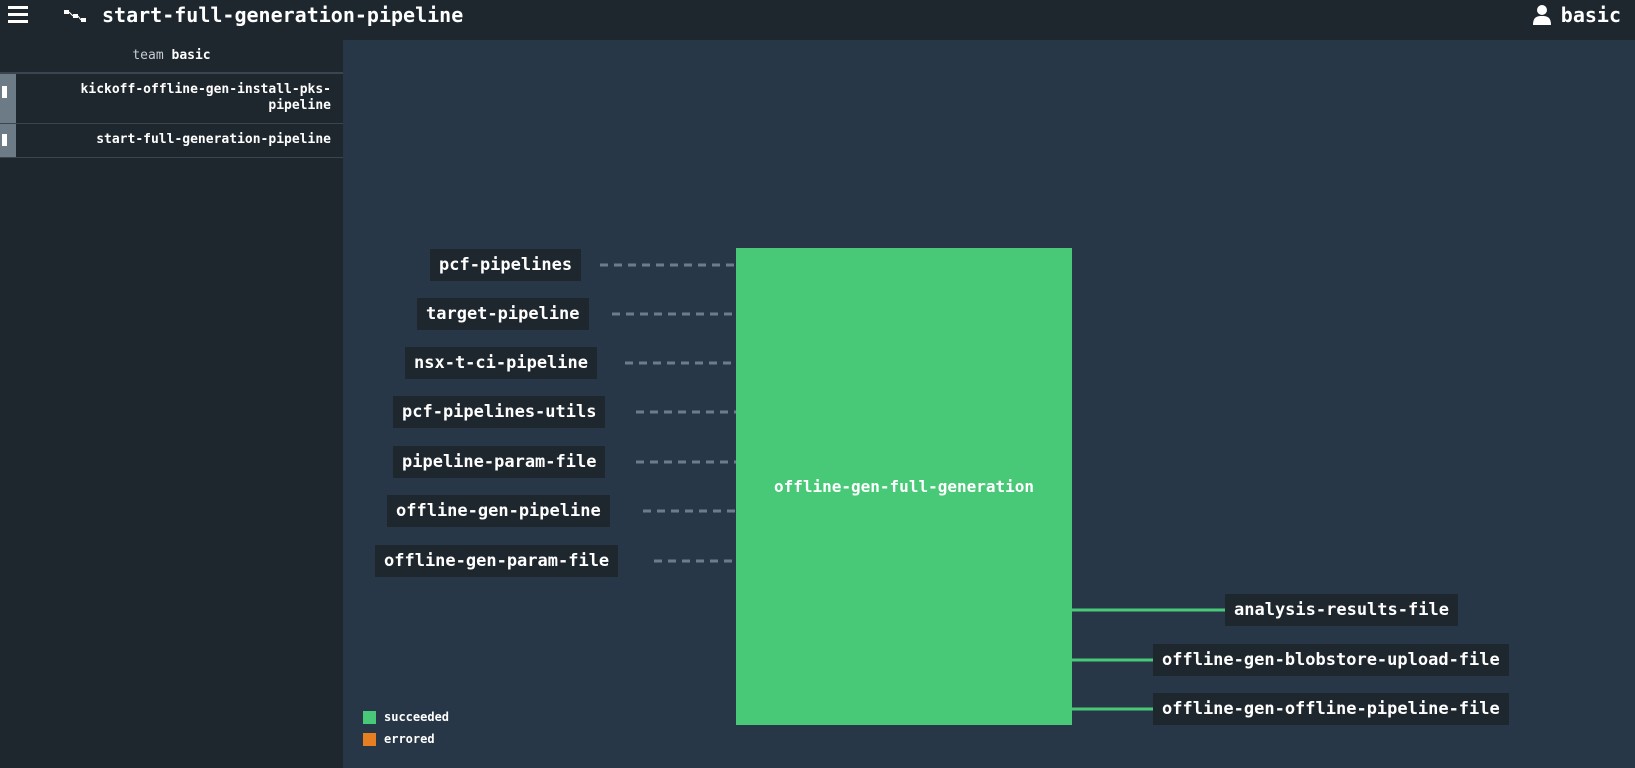 This screenshot has height=768, width=1635. Describe the element at coordinates (1341, 610) in the screenshot. I see `output-resource-analysis-results-file: analysis-results-file` at that location.